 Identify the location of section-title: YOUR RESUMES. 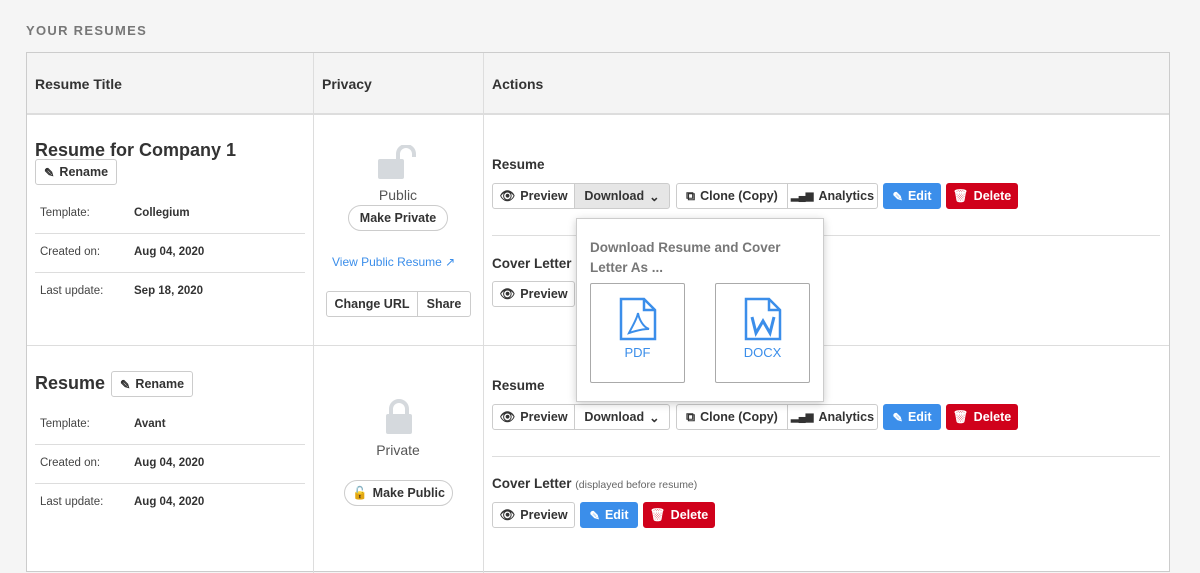
(87, 30).